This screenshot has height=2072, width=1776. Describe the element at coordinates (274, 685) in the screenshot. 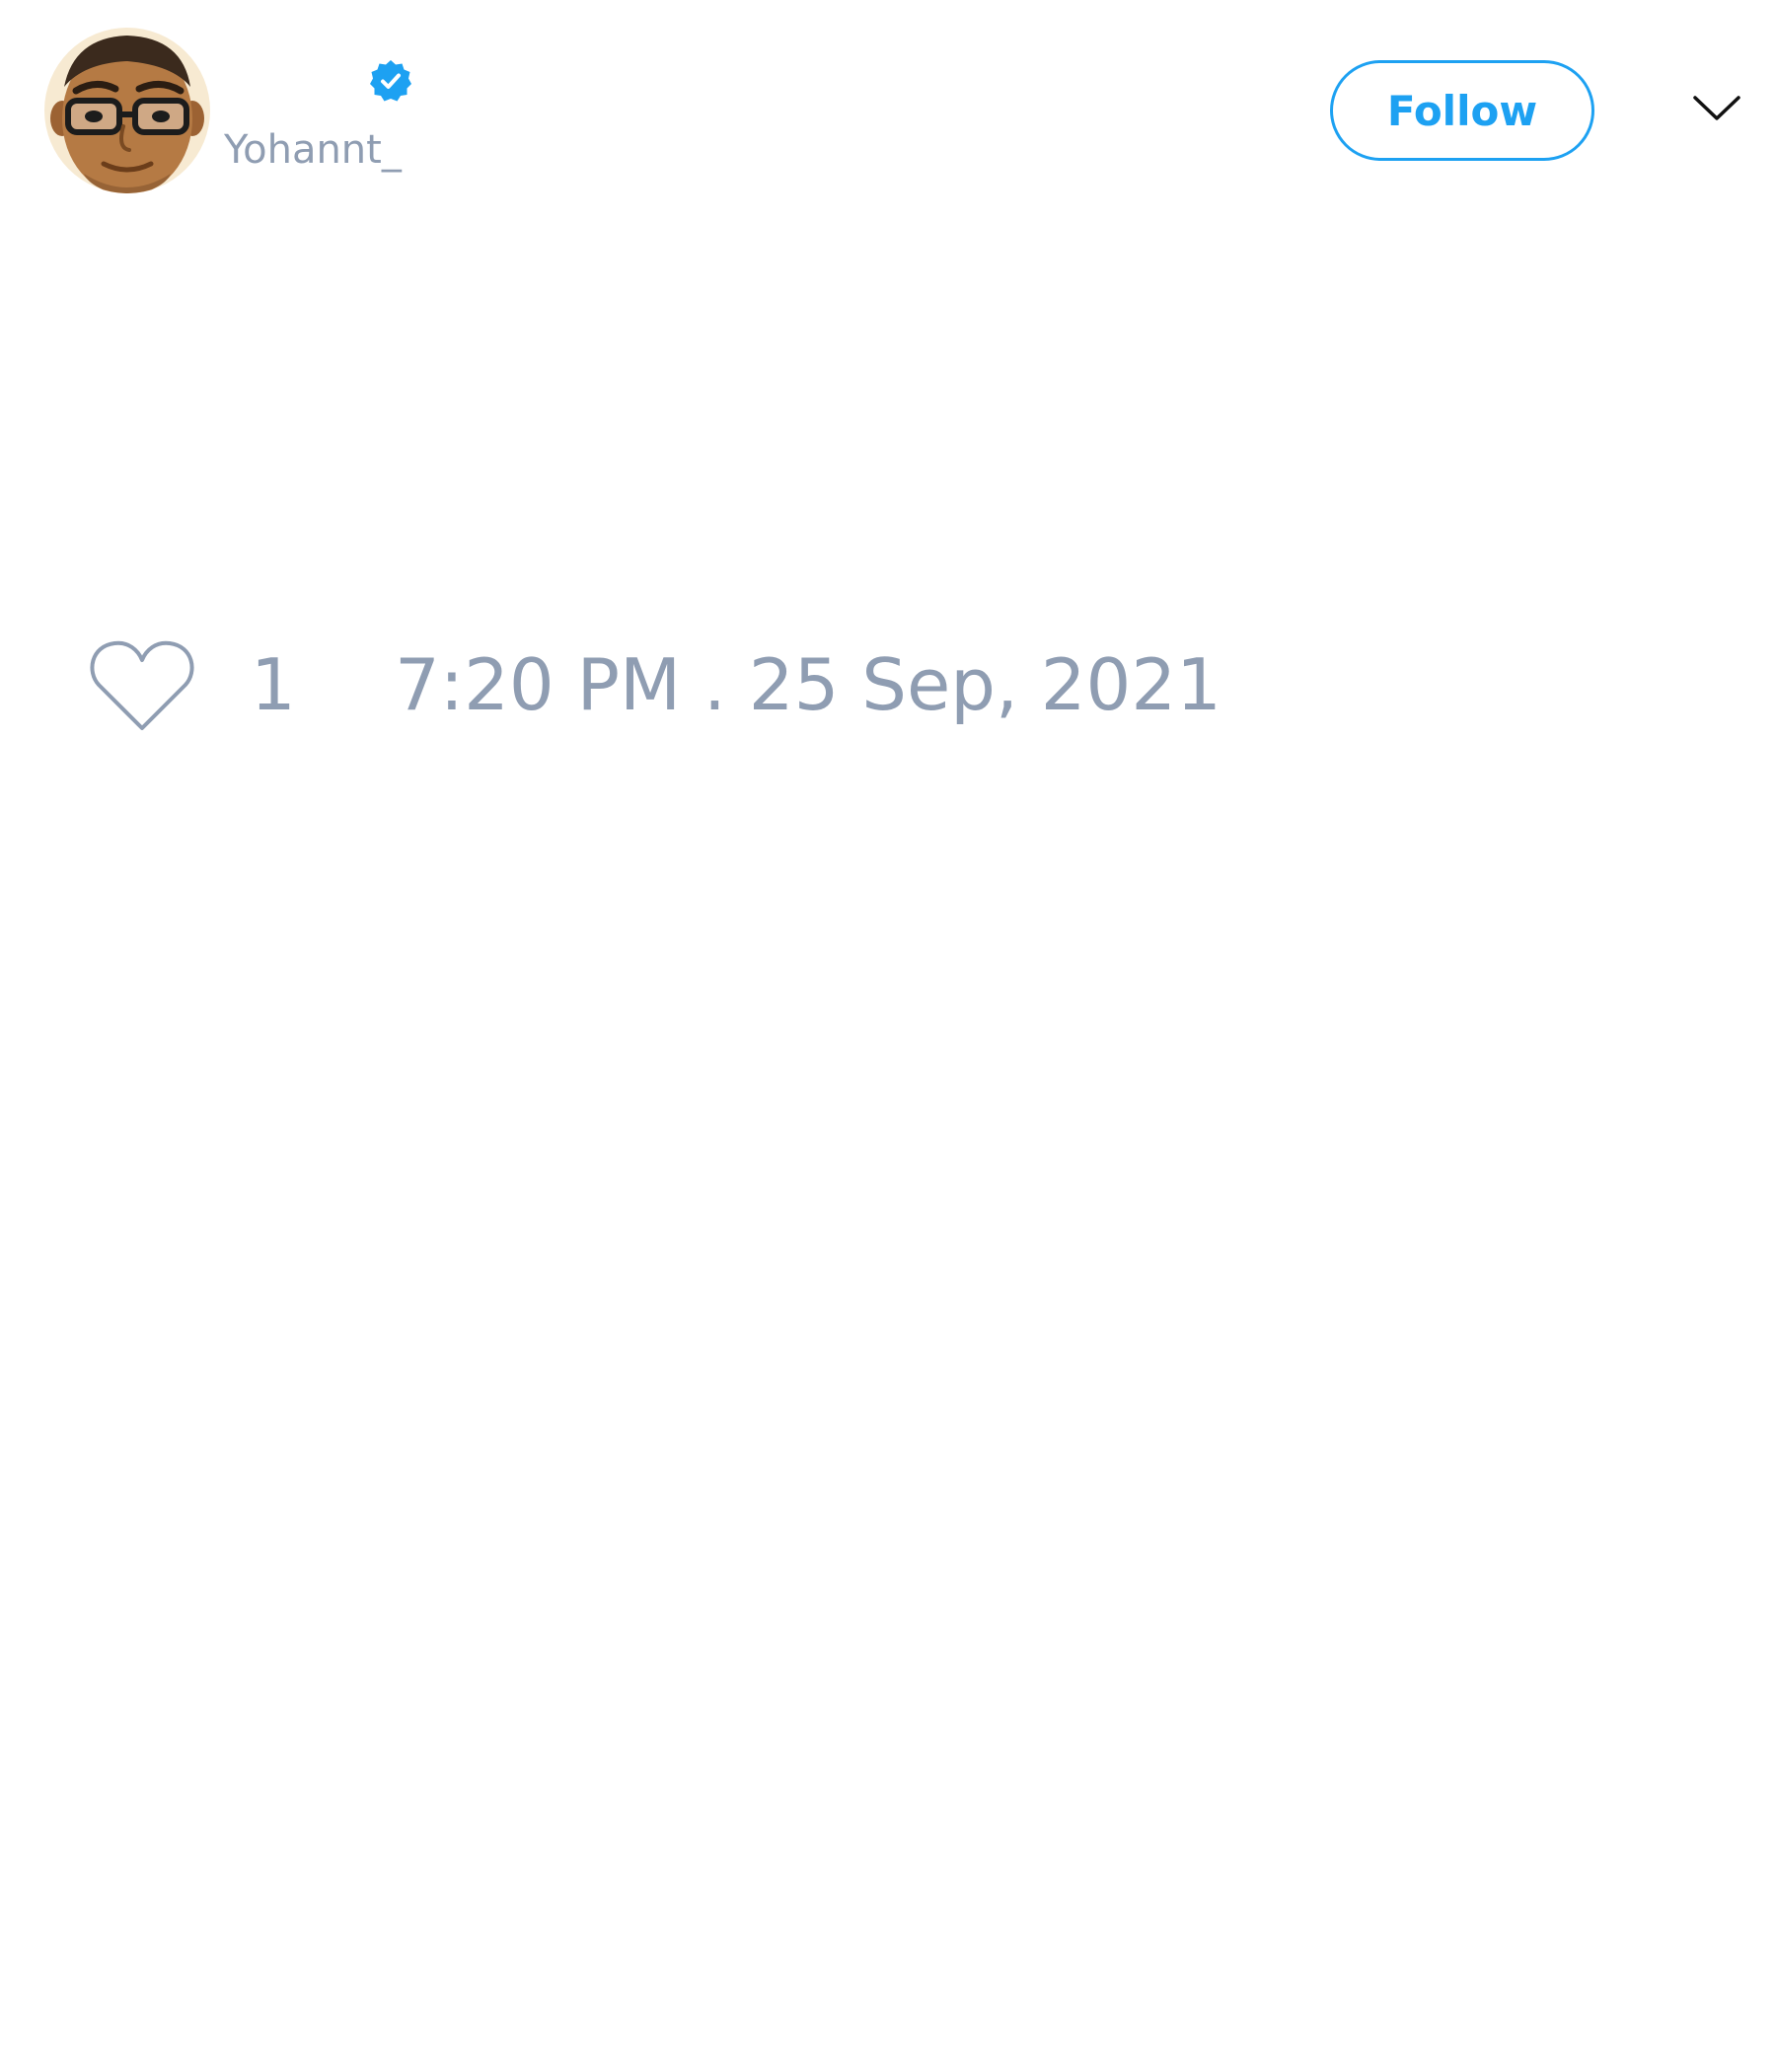

I see `like-count: 1` at that location.